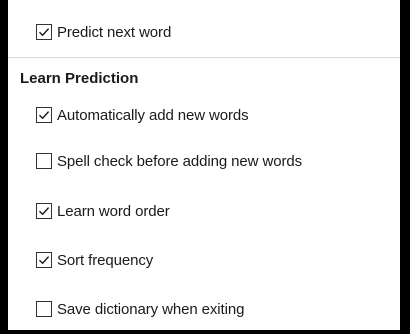  Describe the element at coordinates (113, 211) in the screenshot. I see `learn-word-order-label: Learn word order` at that location.